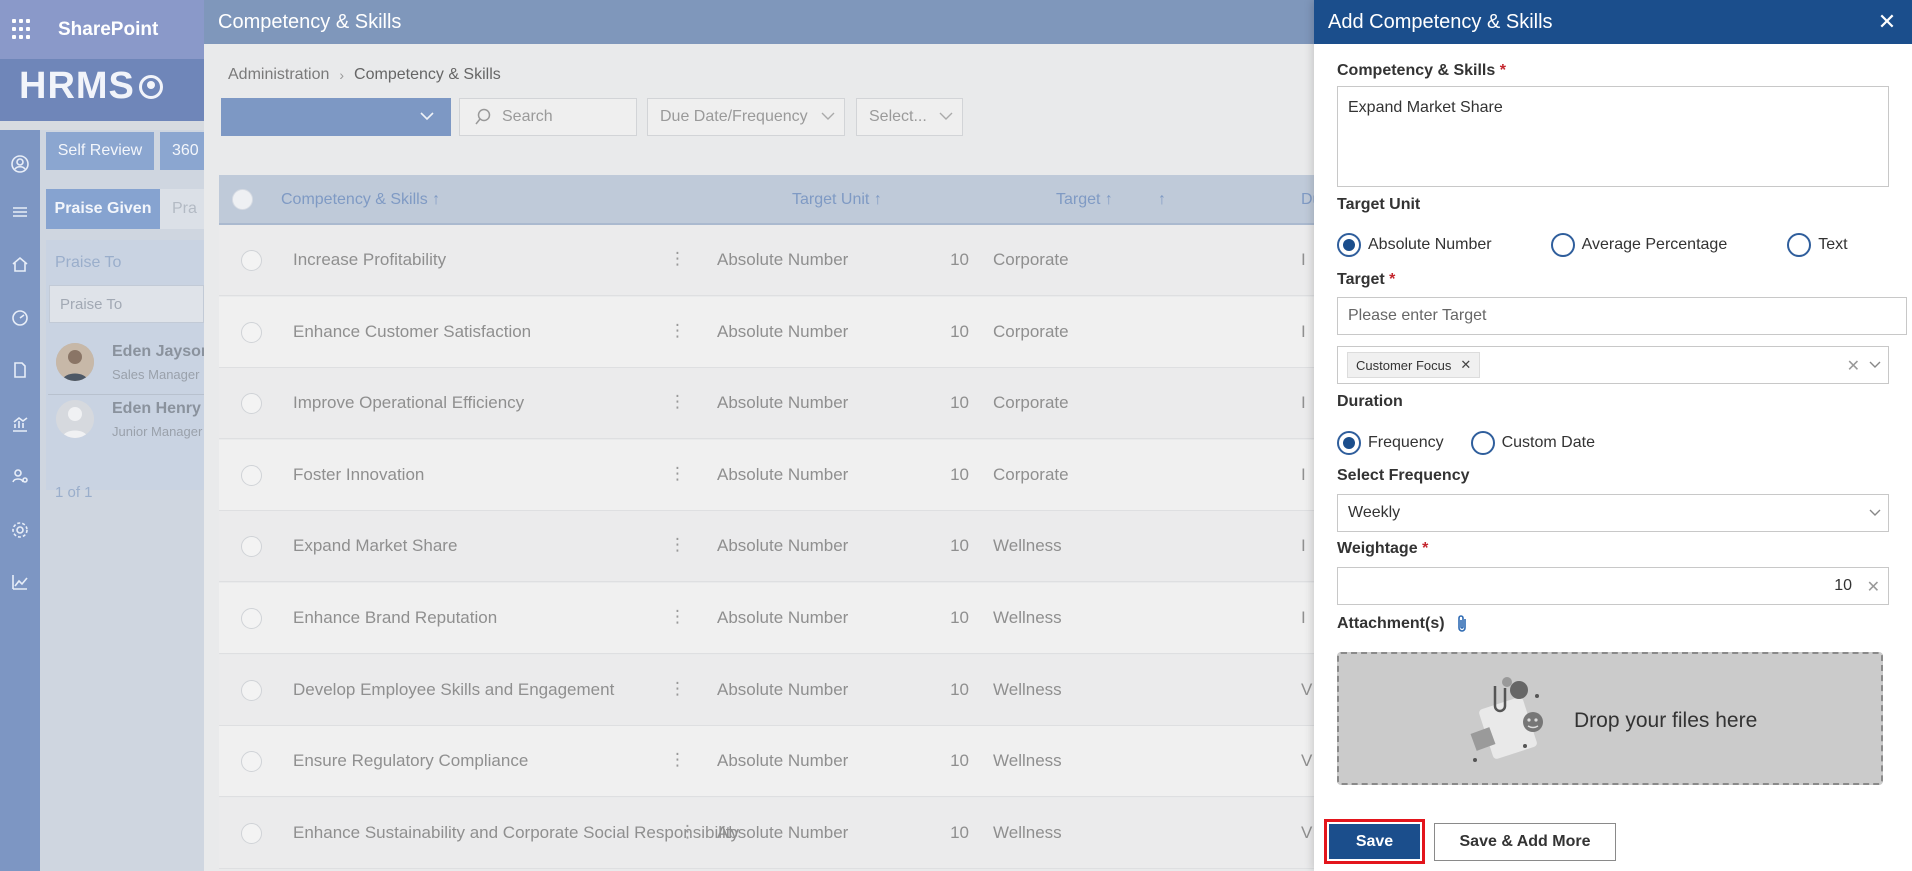 The image size is (1912, 871). What do you see at coordinates (1031, 402) in the screenshot?
I see `category-cell: Corporate` at bounding box center [1031, 402].